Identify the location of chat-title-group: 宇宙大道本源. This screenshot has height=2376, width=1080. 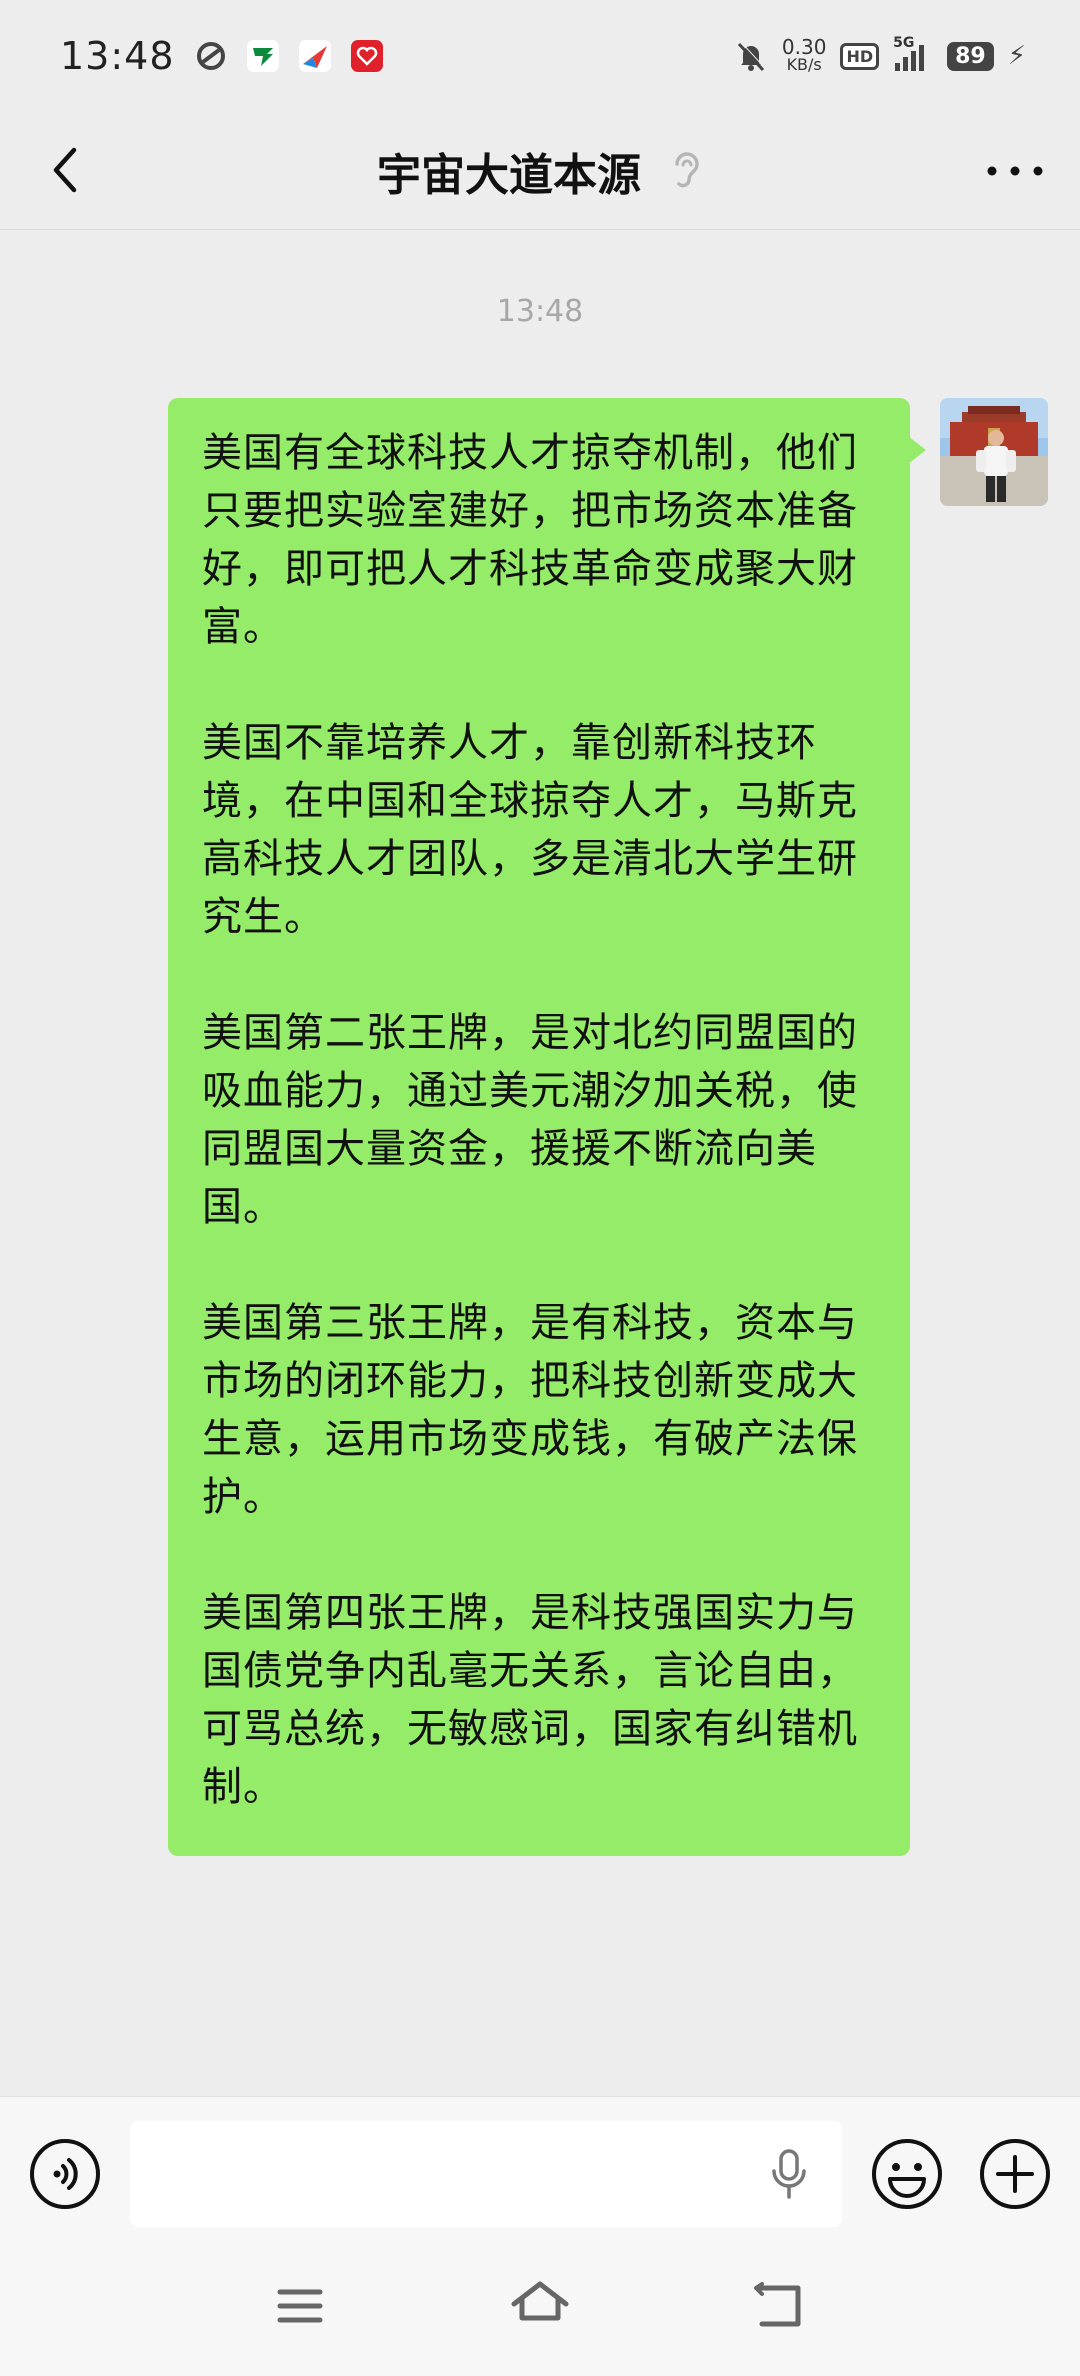
(540, 171).